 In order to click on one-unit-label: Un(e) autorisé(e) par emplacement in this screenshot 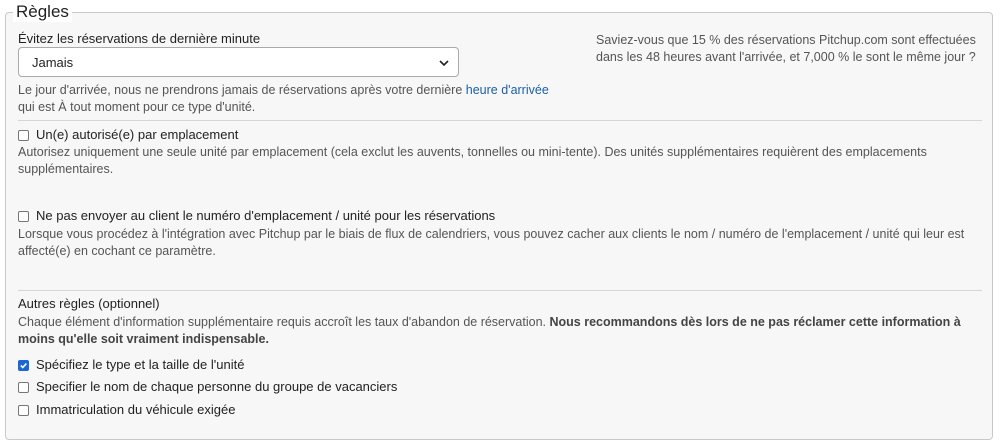, I will do `click(137, 135)`.